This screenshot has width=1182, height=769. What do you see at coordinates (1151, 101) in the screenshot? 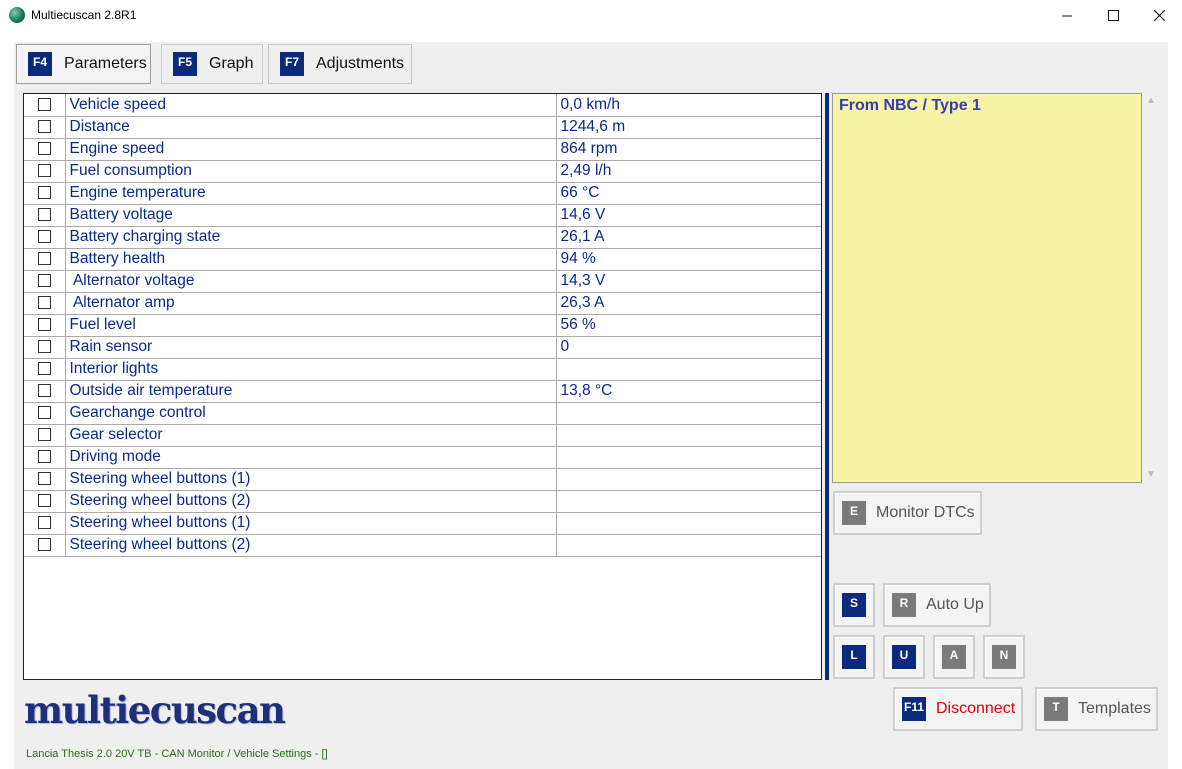
I see `scroll-up-icon: ▲` at bounding box center [1151, 101].